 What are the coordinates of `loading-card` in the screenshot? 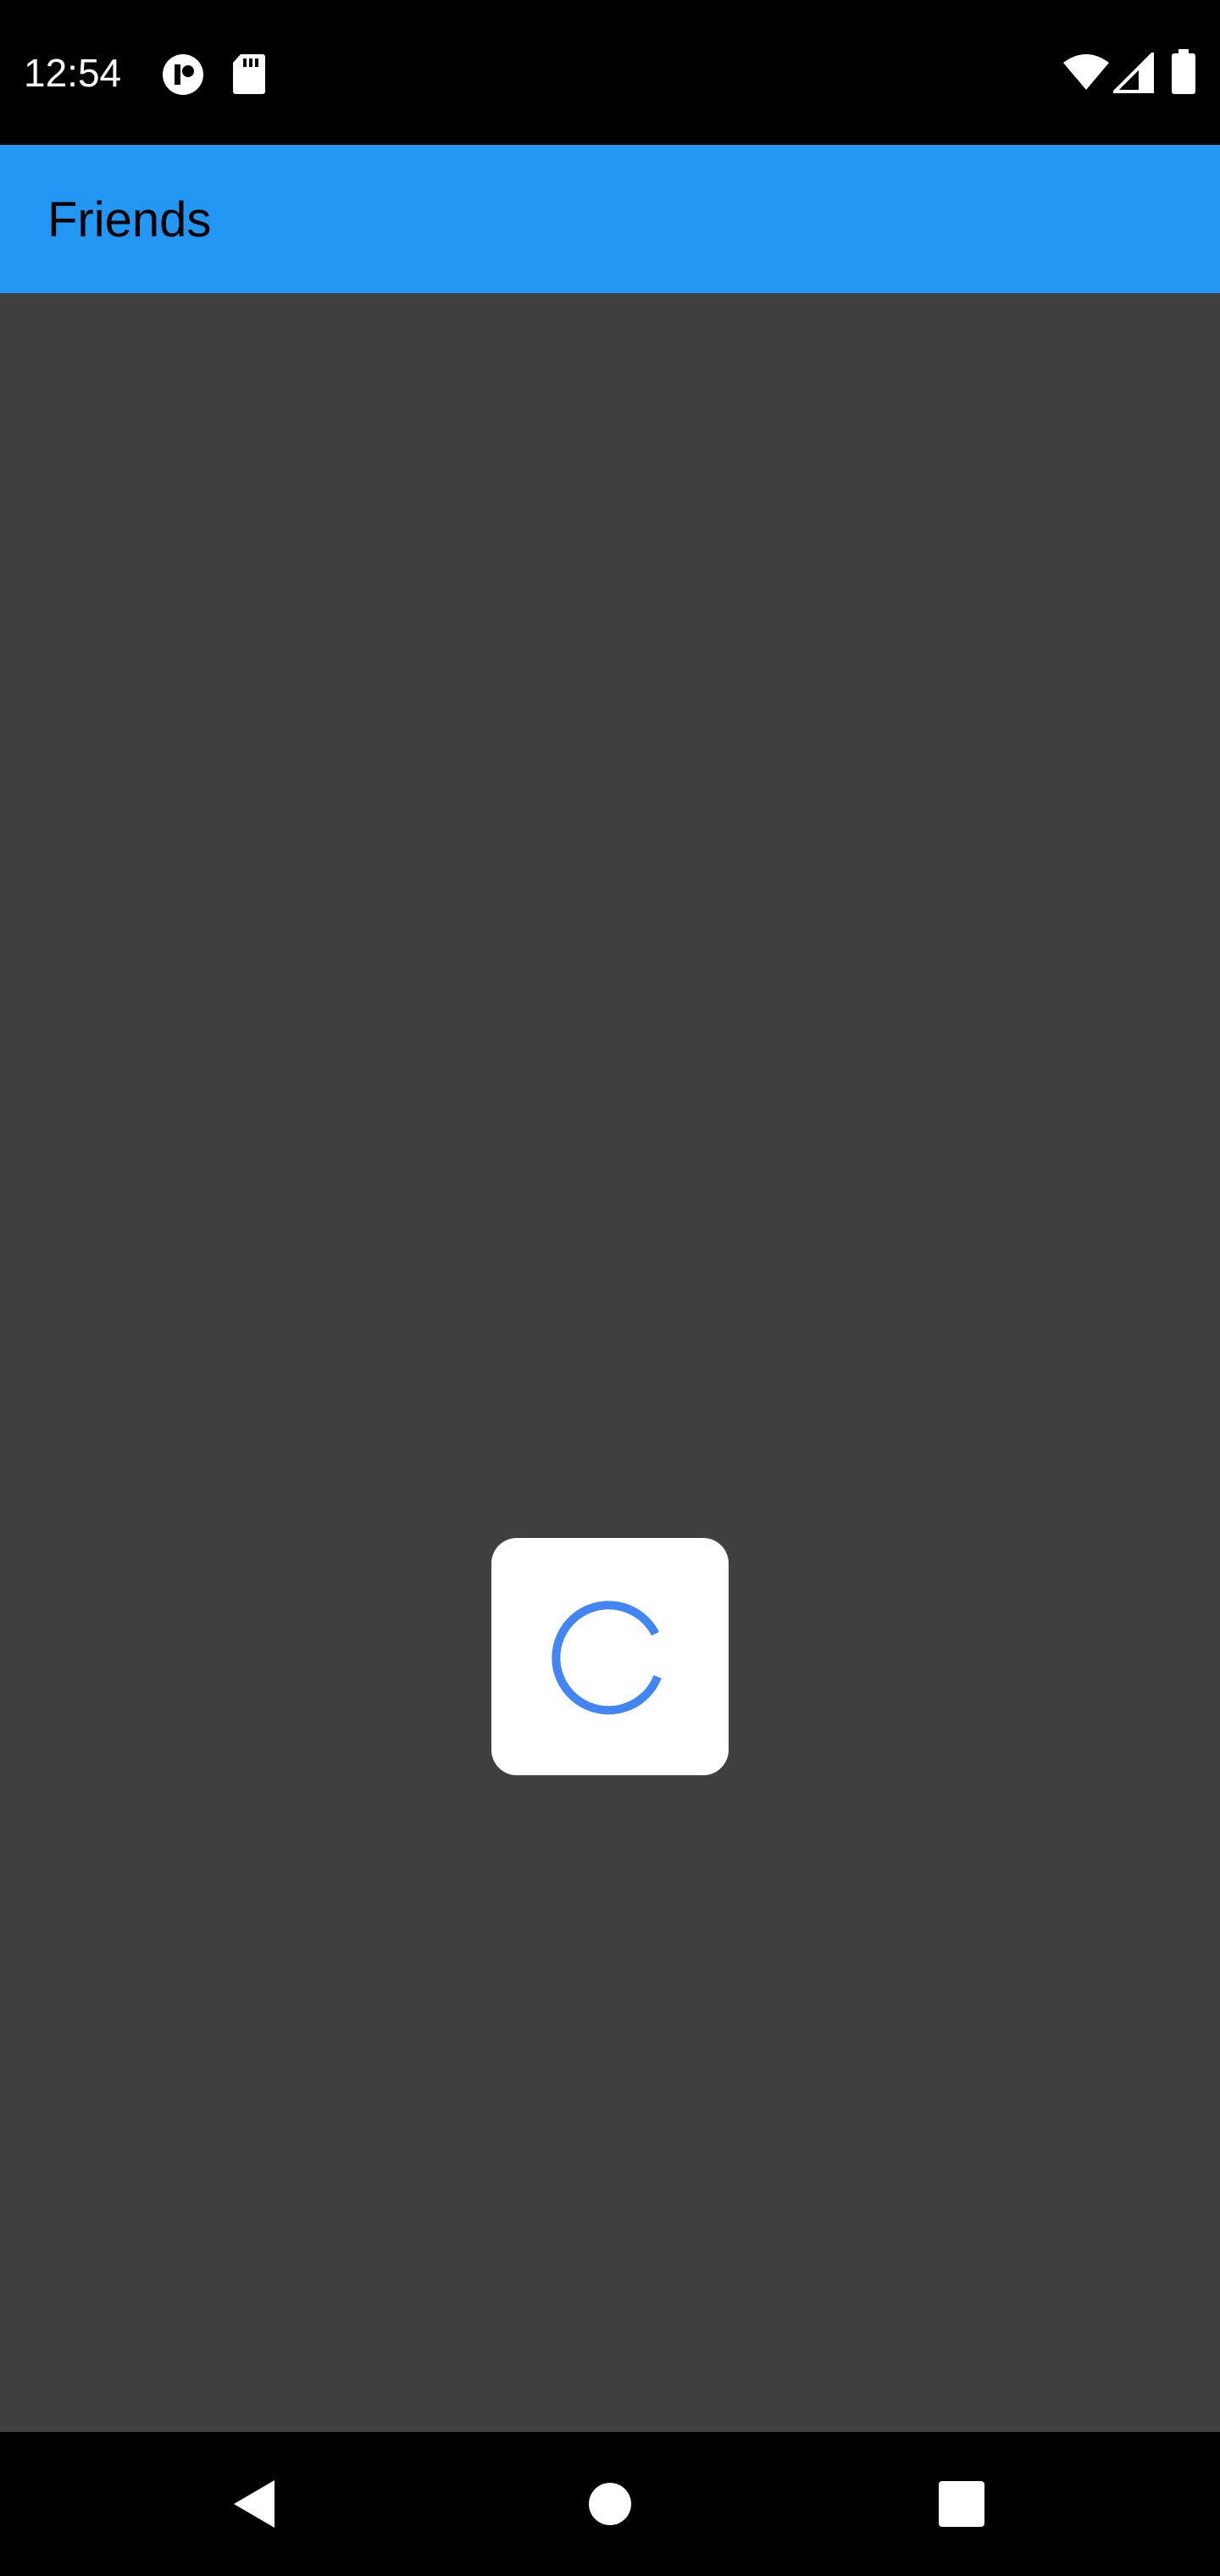 It's located at (610, 1656).